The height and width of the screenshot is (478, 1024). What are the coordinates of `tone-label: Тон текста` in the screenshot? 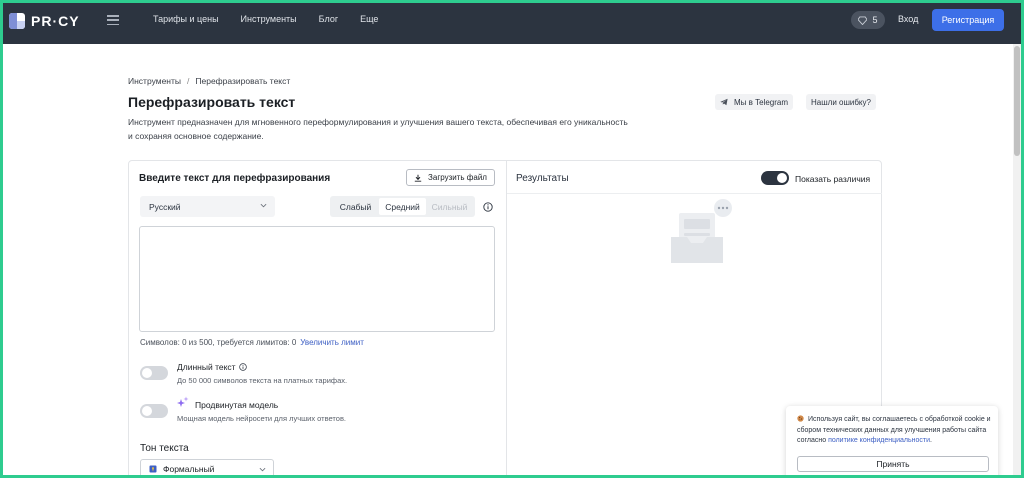 It's located at (164, 448).